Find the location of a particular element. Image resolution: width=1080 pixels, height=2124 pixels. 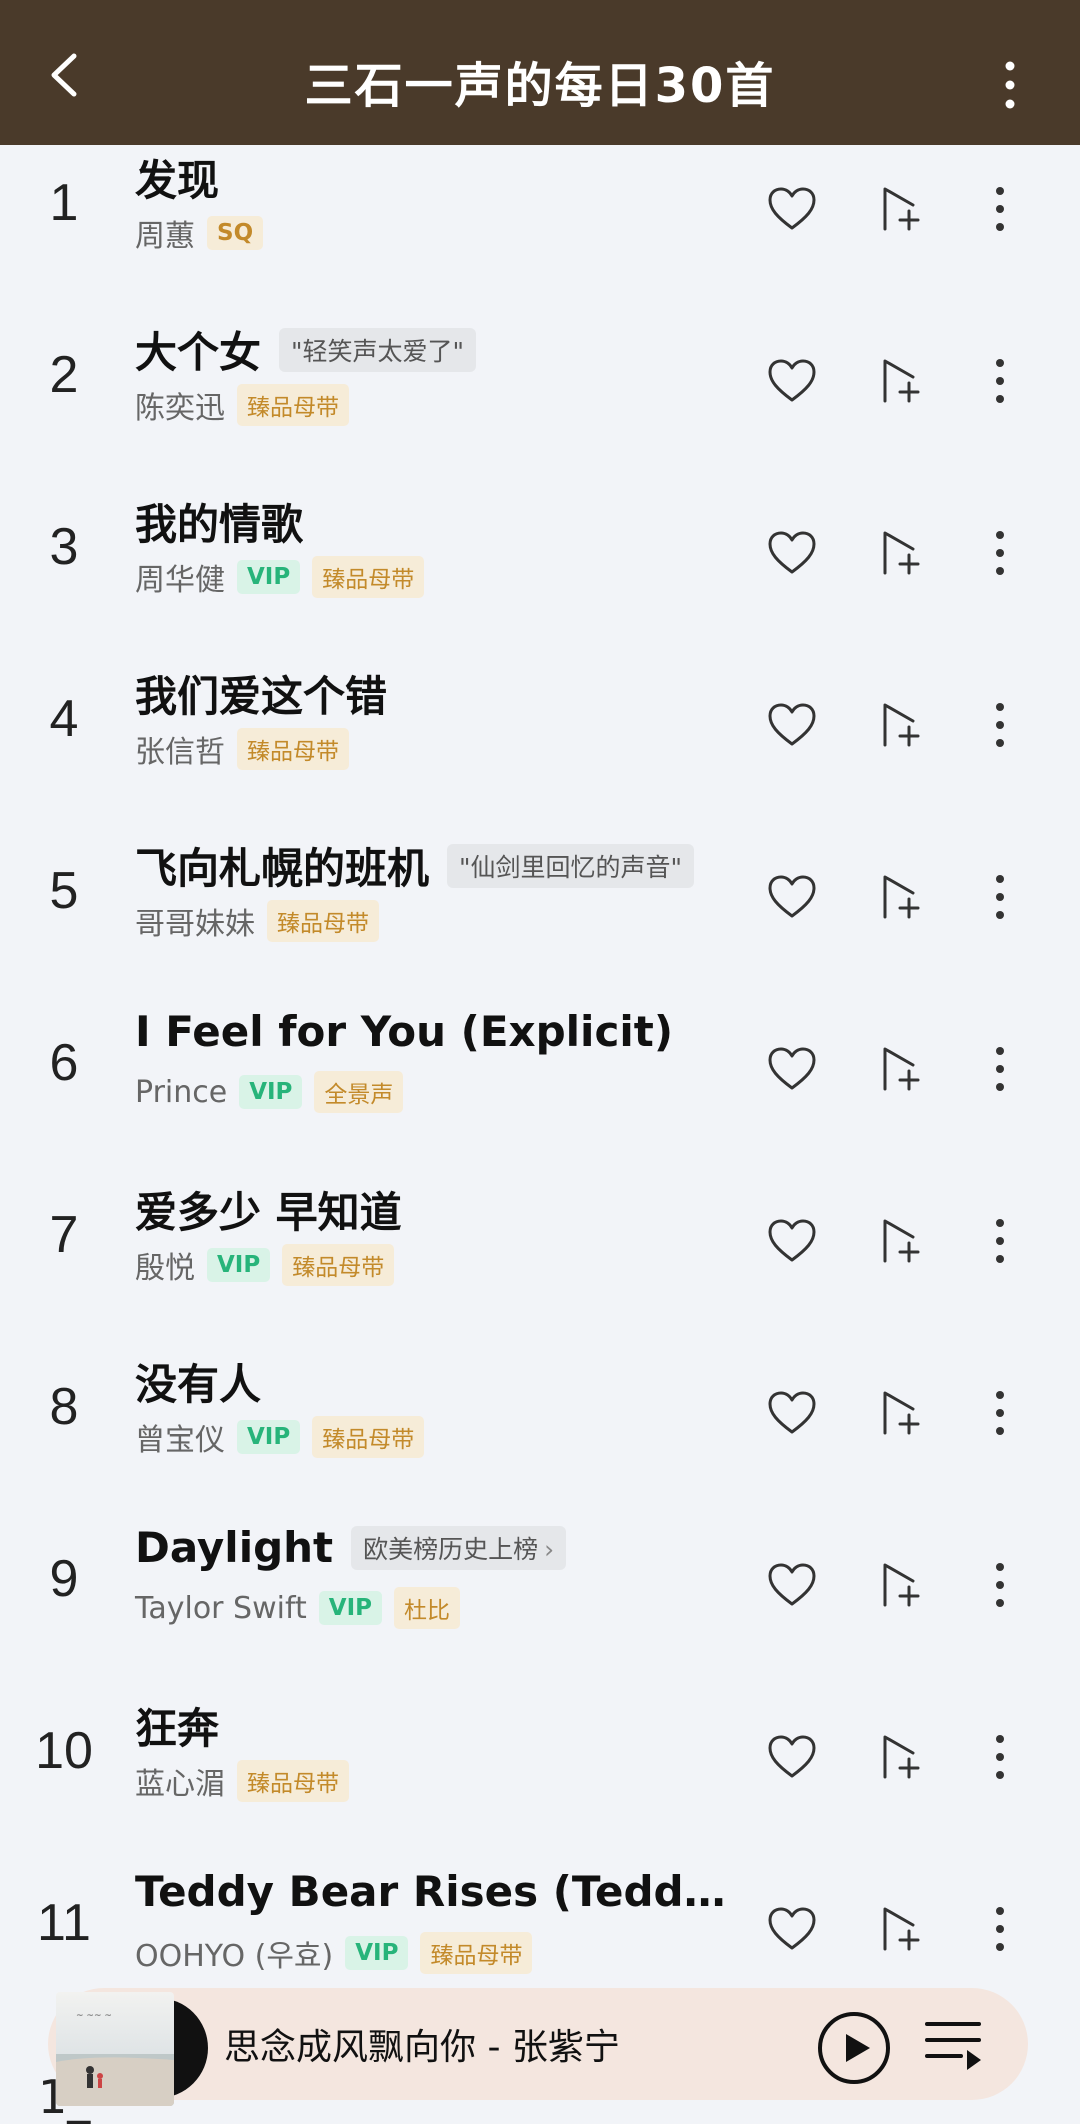

song-title: 狂奔 is located at coordinates (177, 1725).